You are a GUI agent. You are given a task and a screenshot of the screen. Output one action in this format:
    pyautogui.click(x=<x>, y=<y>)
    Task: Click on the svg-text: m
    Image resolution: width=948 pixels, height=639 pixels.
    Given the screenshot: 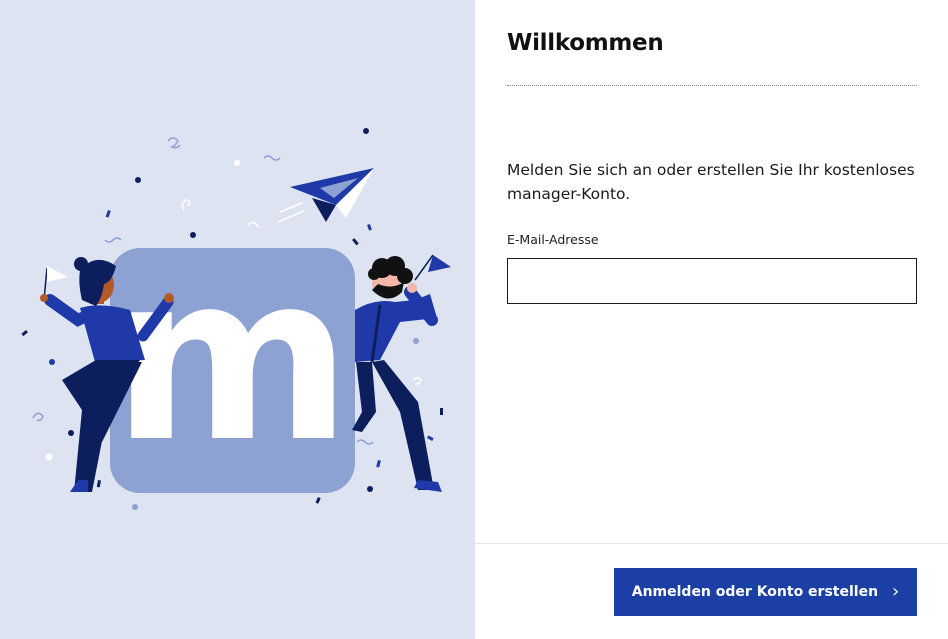 What is the action you would take?
    pyautogui.click(x=232, y=359)
    